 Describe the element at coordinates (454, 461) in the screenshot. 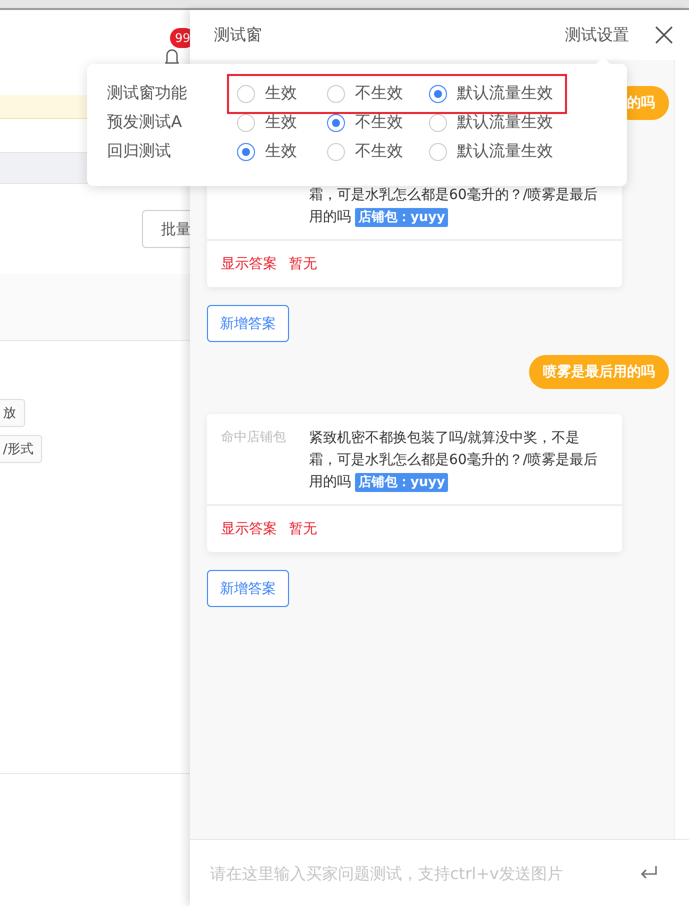

I see `answer-text: 紧致机密不都换包装了吗/就算没中奖，不是霜，可是水乳怎么都是60毫升的？/喷雾是最后用的吗 店铺包：yuyy` at that location.